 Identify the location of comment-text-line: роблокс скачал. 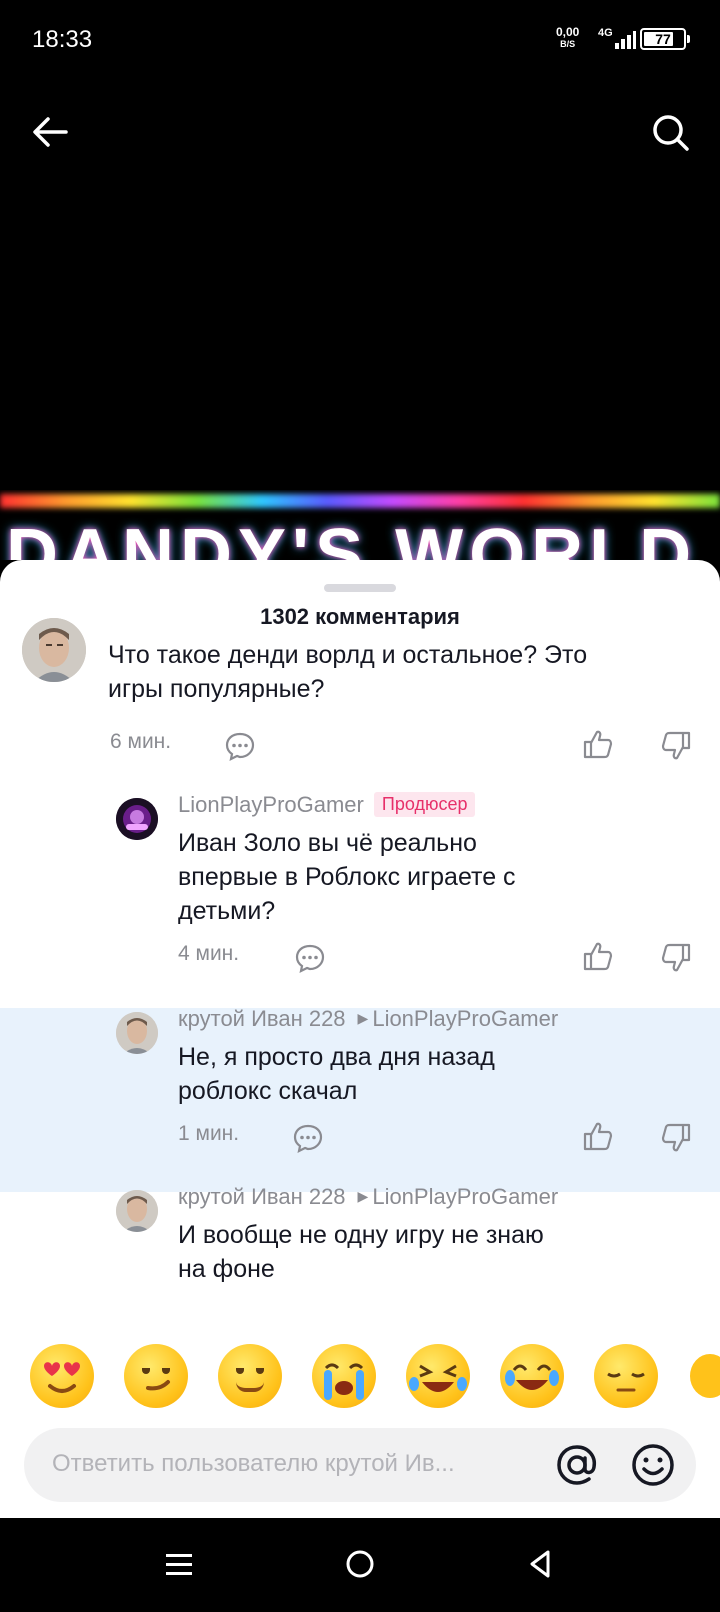
(268, 1091).